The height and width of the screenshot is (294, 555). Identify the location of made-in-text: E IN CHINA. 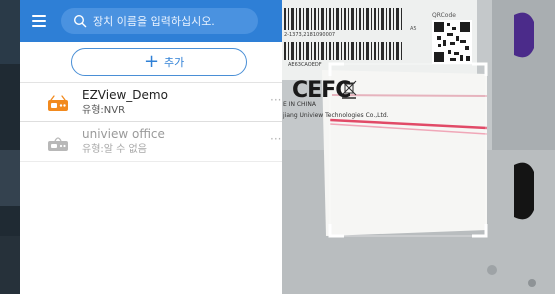
(299, 104).